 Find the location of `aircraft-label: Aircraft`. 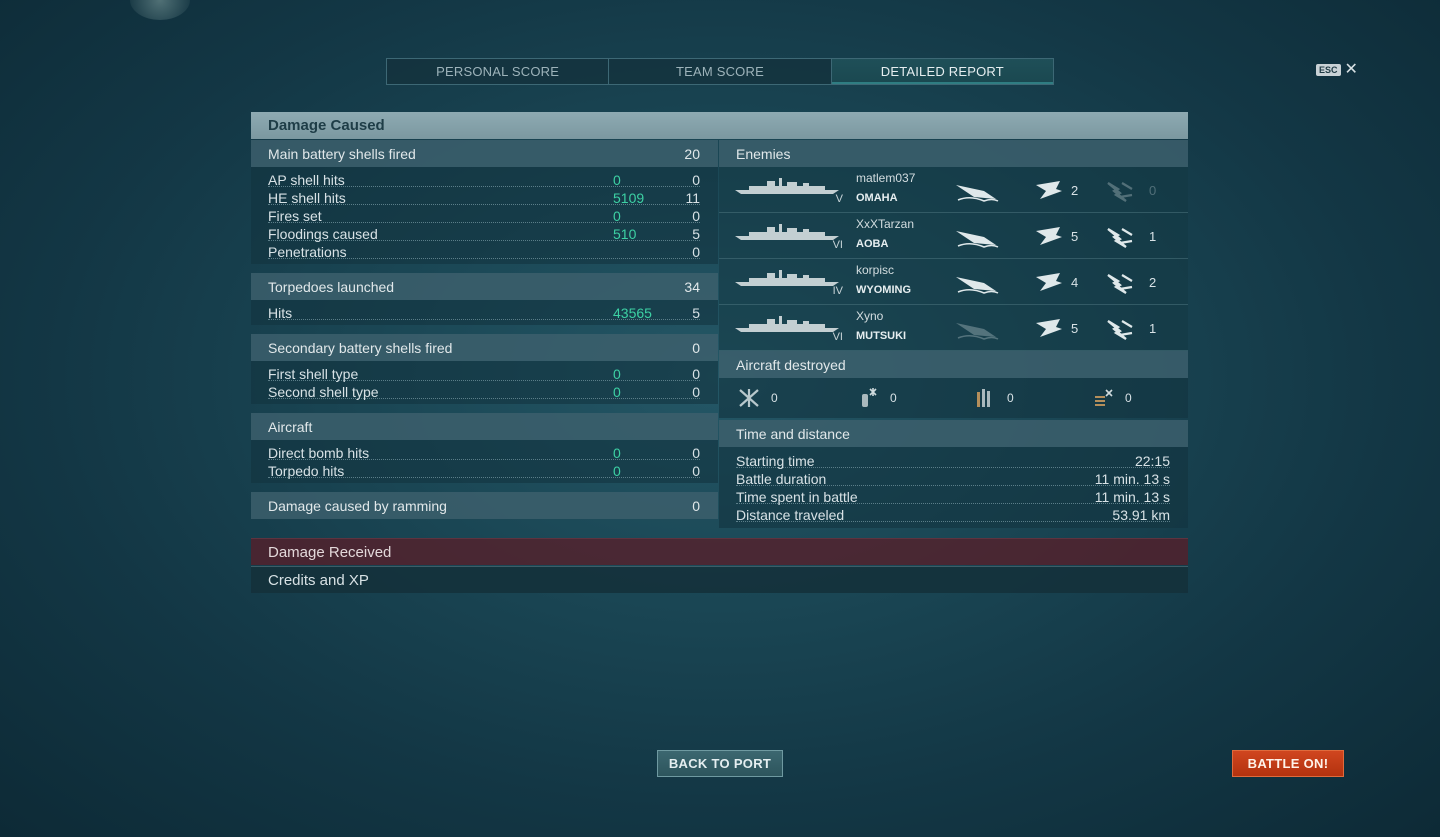

aircraft-label: Aircraft is located at coordinates (290, 426).